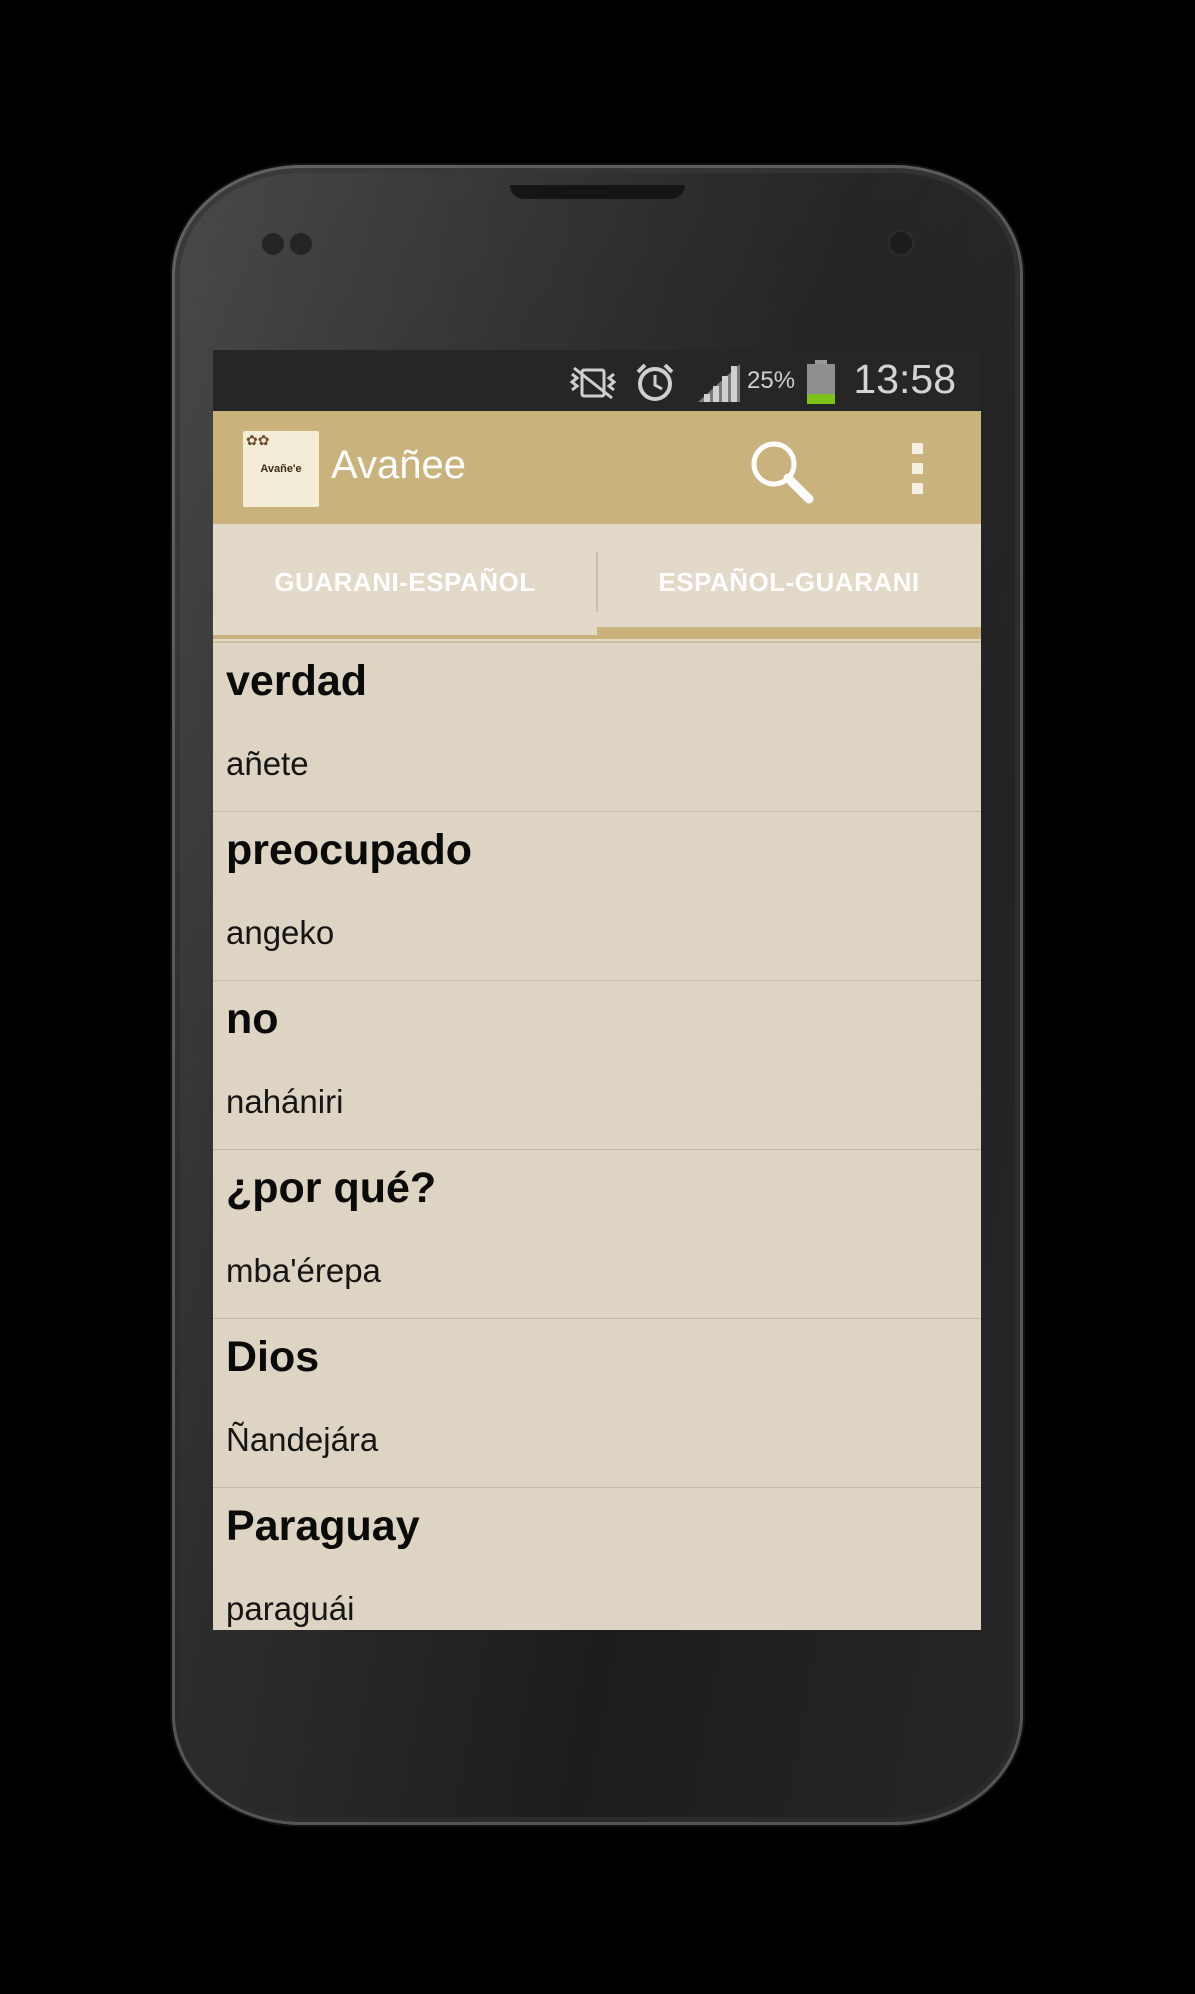  I want to click on tab-underline, so click(405, 637).